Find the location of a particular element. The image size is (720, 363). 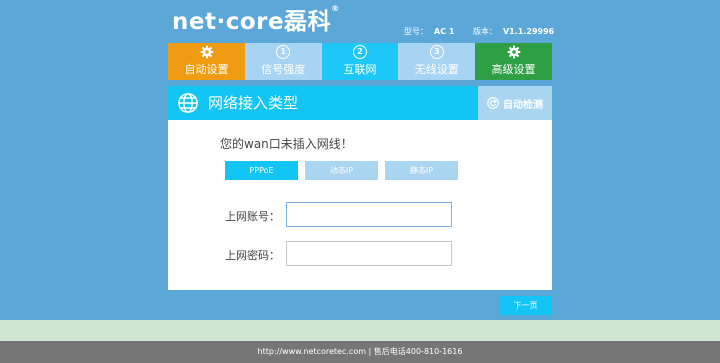

password-label: 上网密码： is located at coordinates (252, 255).